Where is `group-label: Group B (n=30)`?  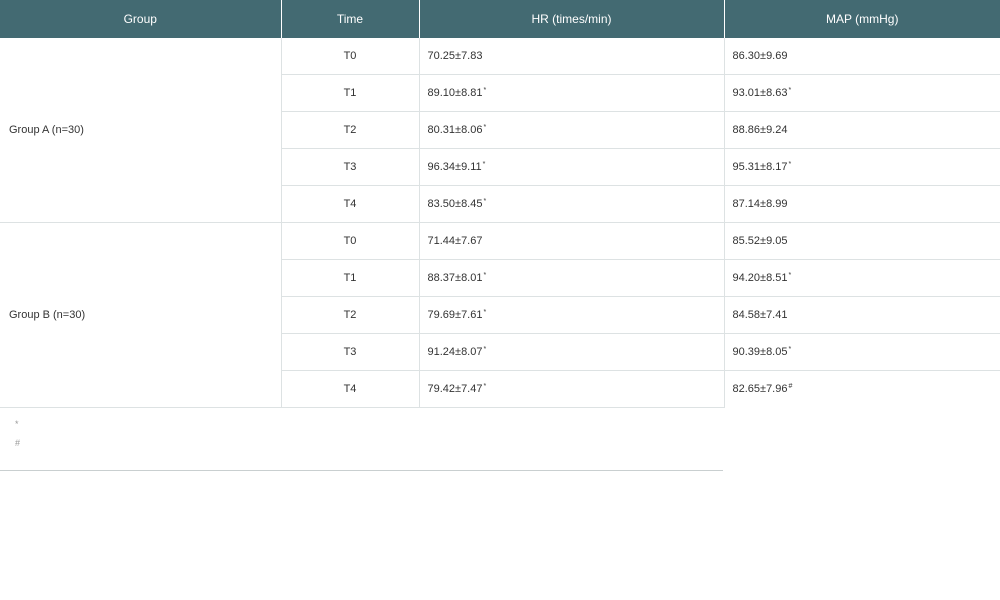 group-label: Group B (n=30) is located at coordinates (140, 315).